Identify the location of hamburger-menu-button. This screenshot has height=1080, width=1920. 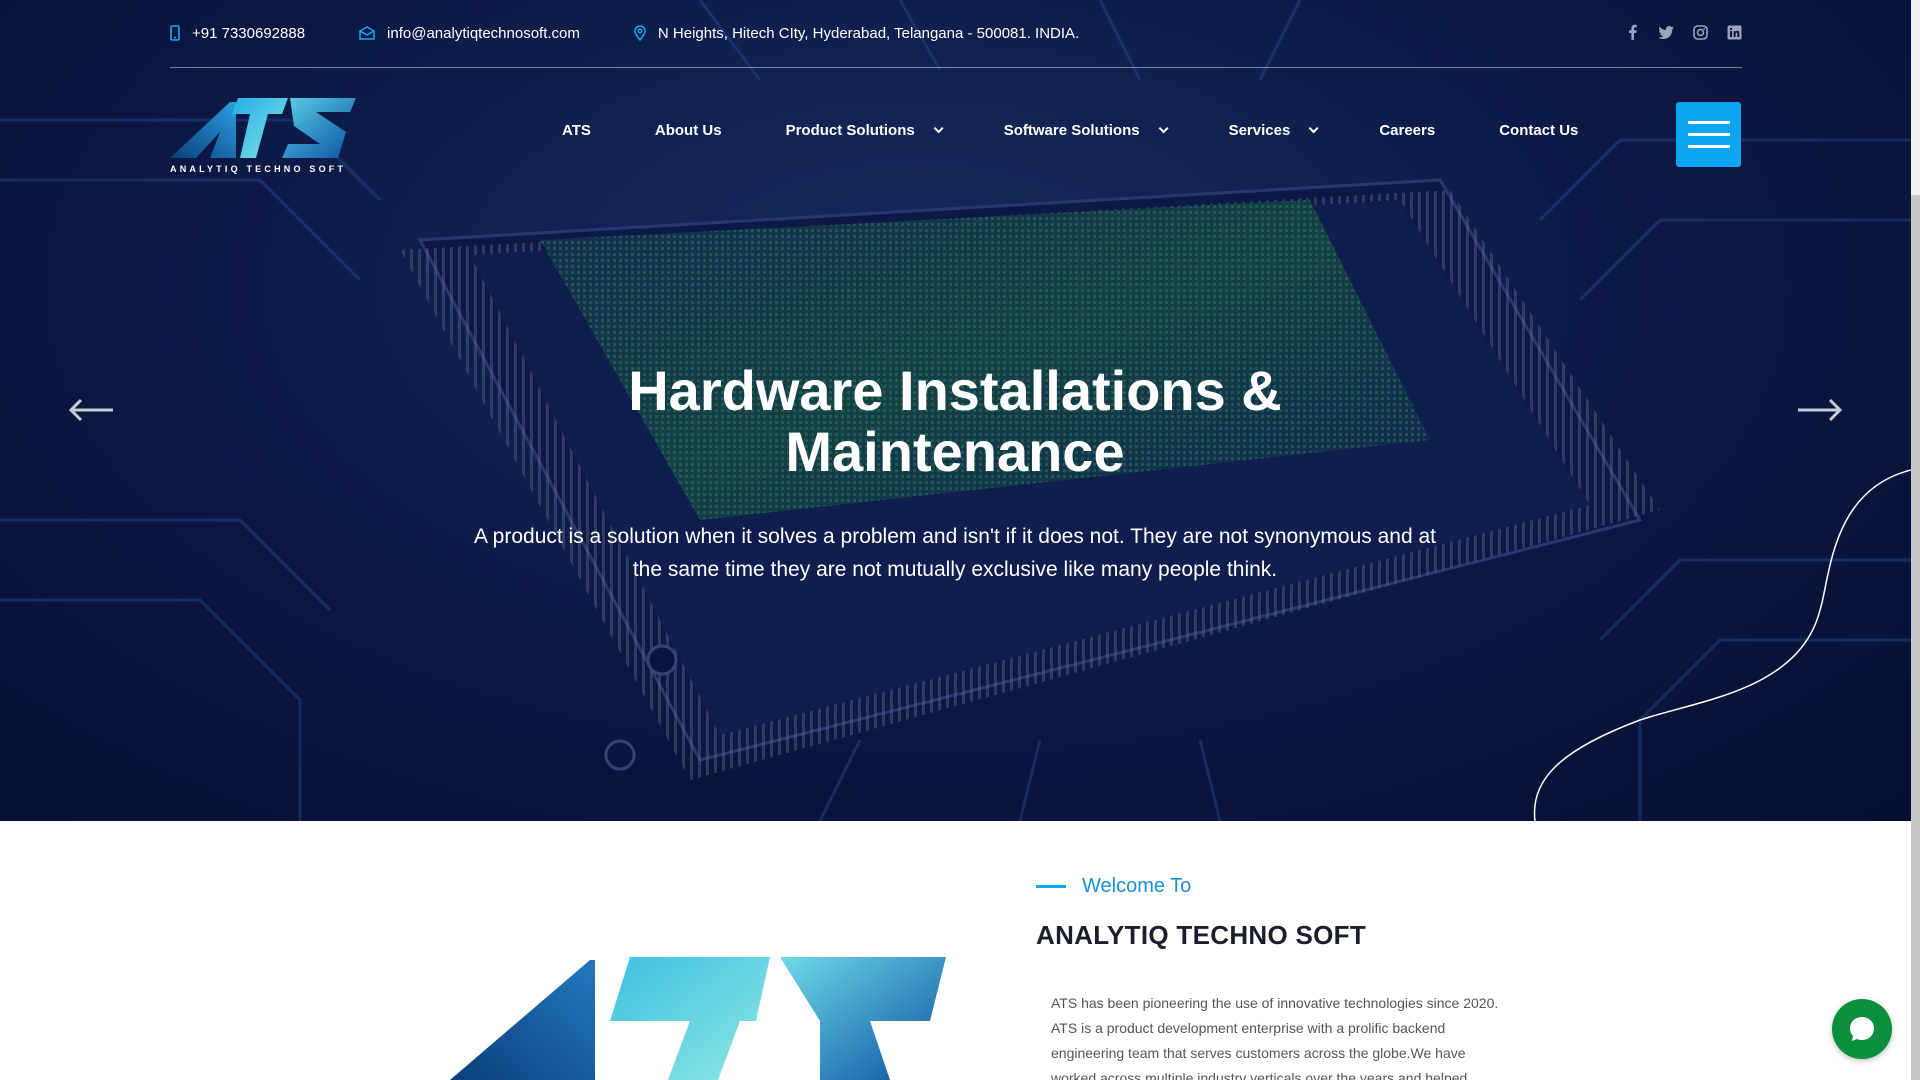
(1708, 134).